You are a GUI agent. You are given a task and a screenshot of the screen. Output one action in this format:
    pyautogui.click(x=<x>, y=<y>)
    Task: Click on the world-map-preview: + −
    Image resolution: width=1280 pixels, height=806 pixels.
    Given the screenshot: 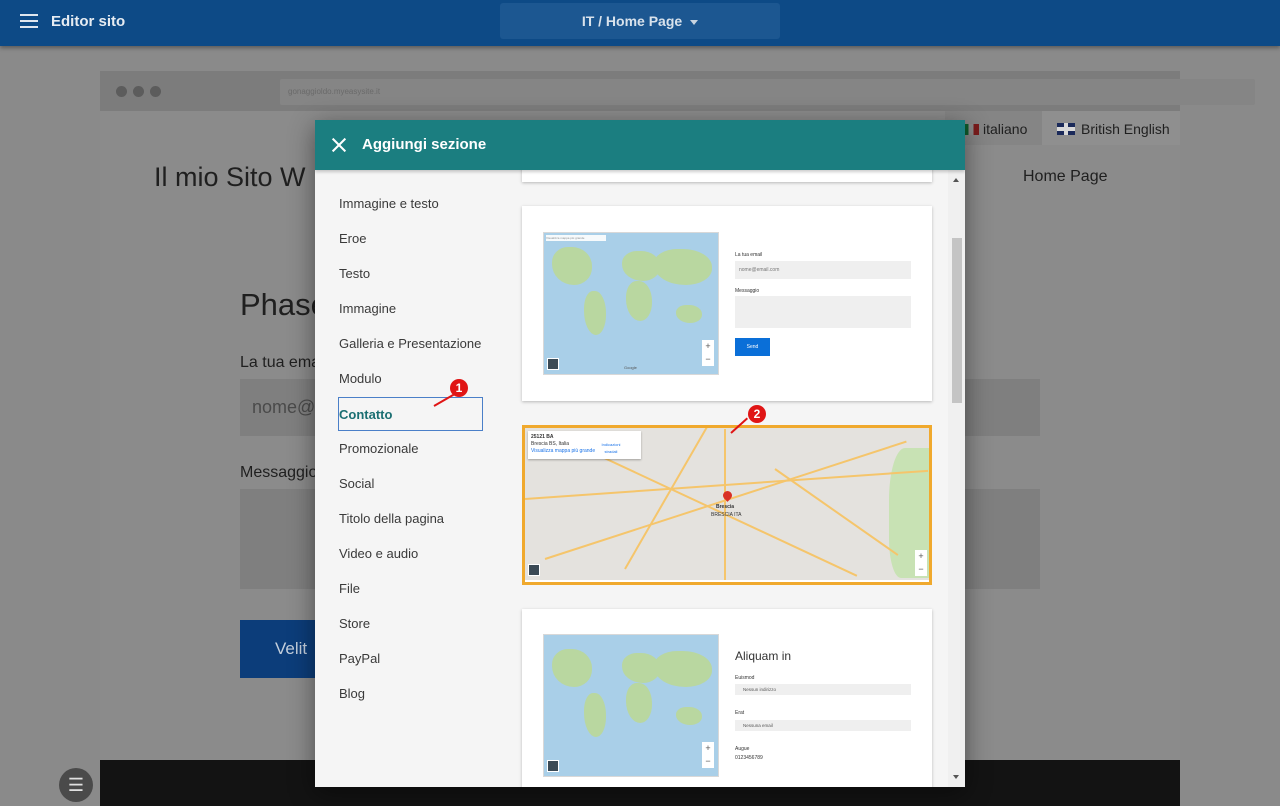 What is the action you would take?
    pyautogui.click(x=631, y=705)
    